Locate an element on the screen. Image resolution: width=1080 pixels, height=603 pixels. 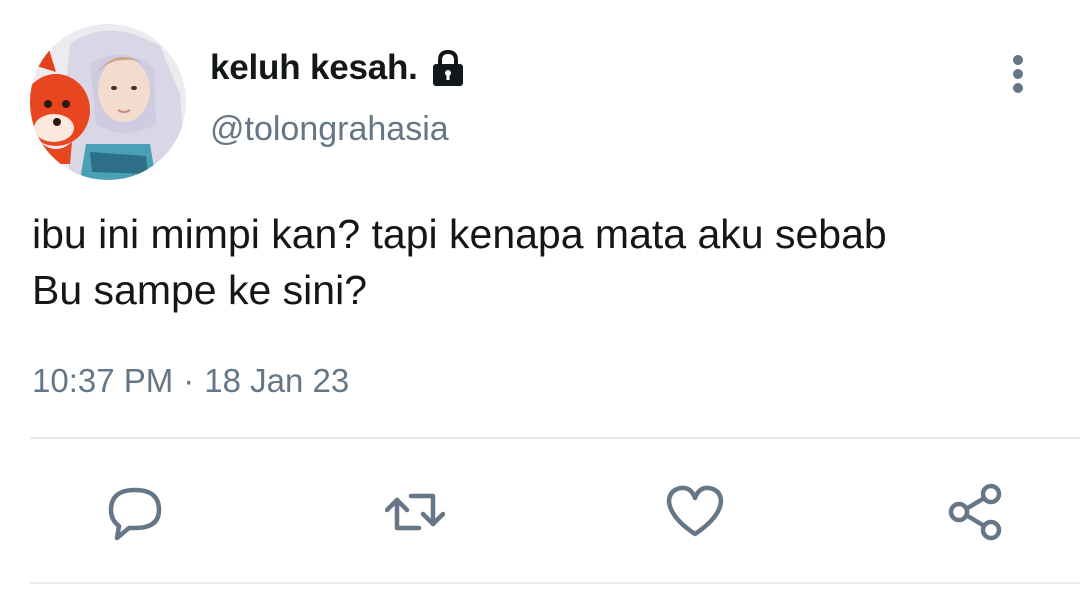
tweet-timestamp: 10:37 PM · 18 Jan 23 is located at coordinates (190, 381).